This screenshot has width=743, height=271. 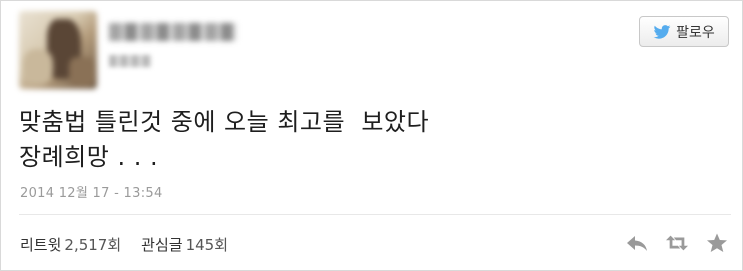 I want to click on tweet-actions, so click(x=677, y=243).